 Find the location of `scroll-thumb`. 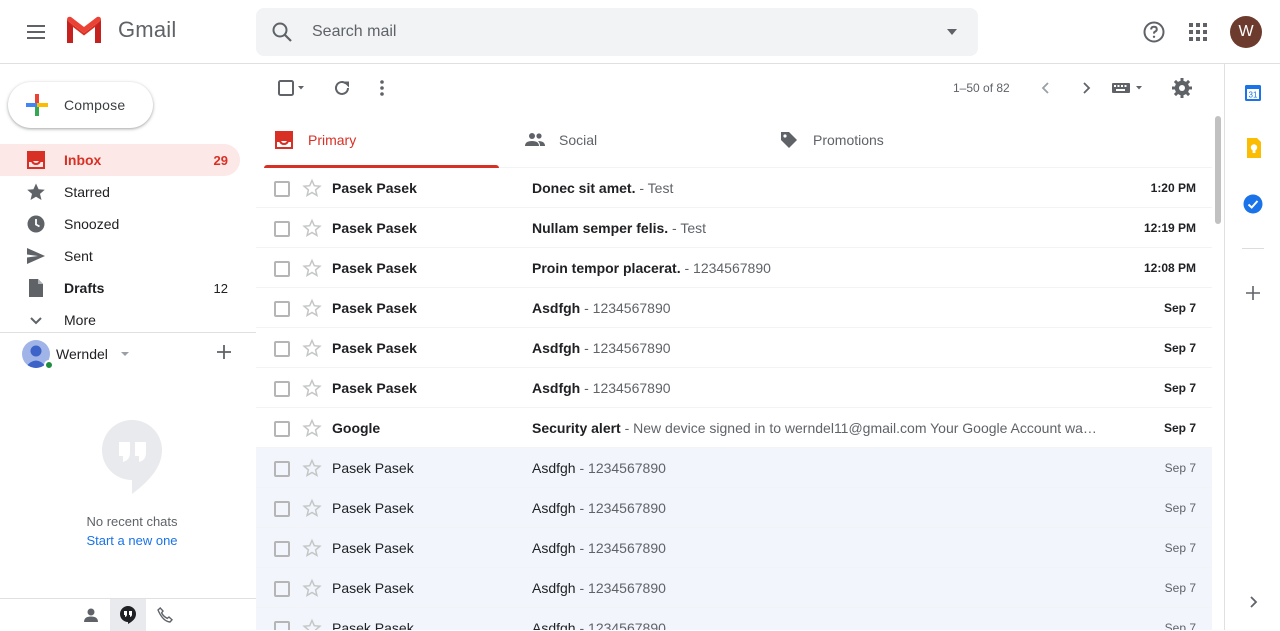

scroll-thumb is located at coordinates (1218, 170).